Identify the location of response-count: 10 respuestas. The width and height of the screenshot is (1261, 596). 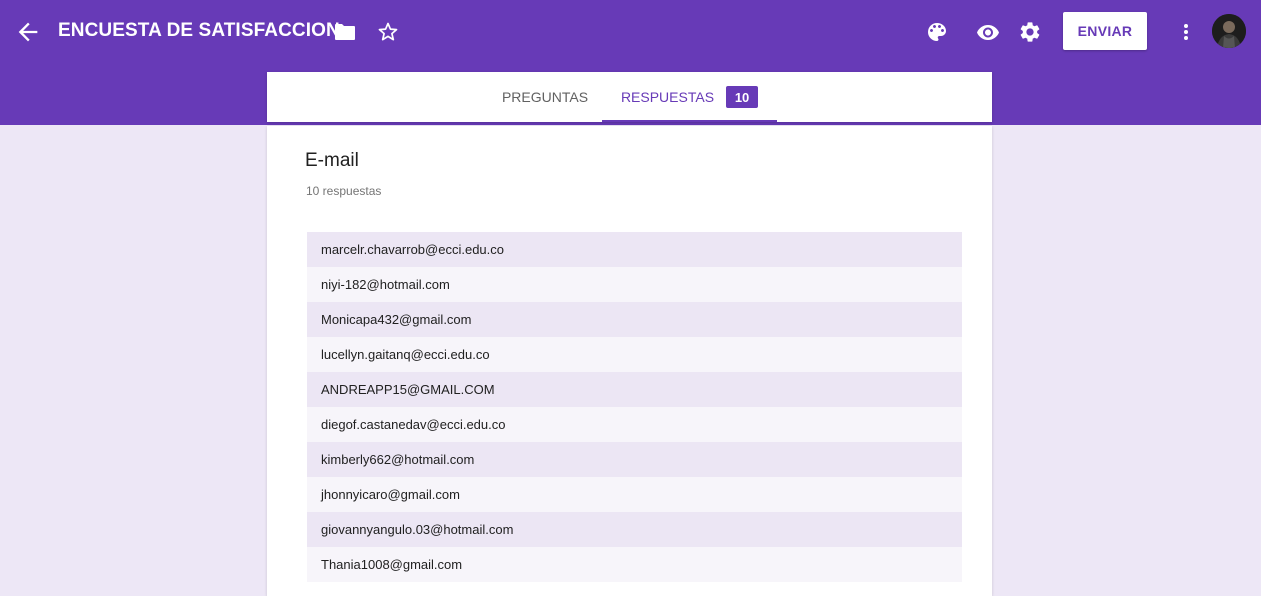
(344, 191).